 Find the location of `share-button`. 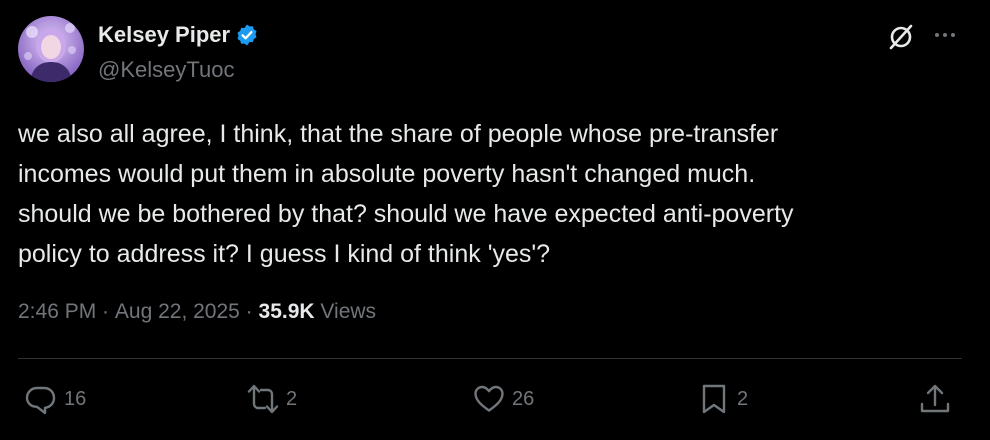

share-button is located at coordinates (935, 399).